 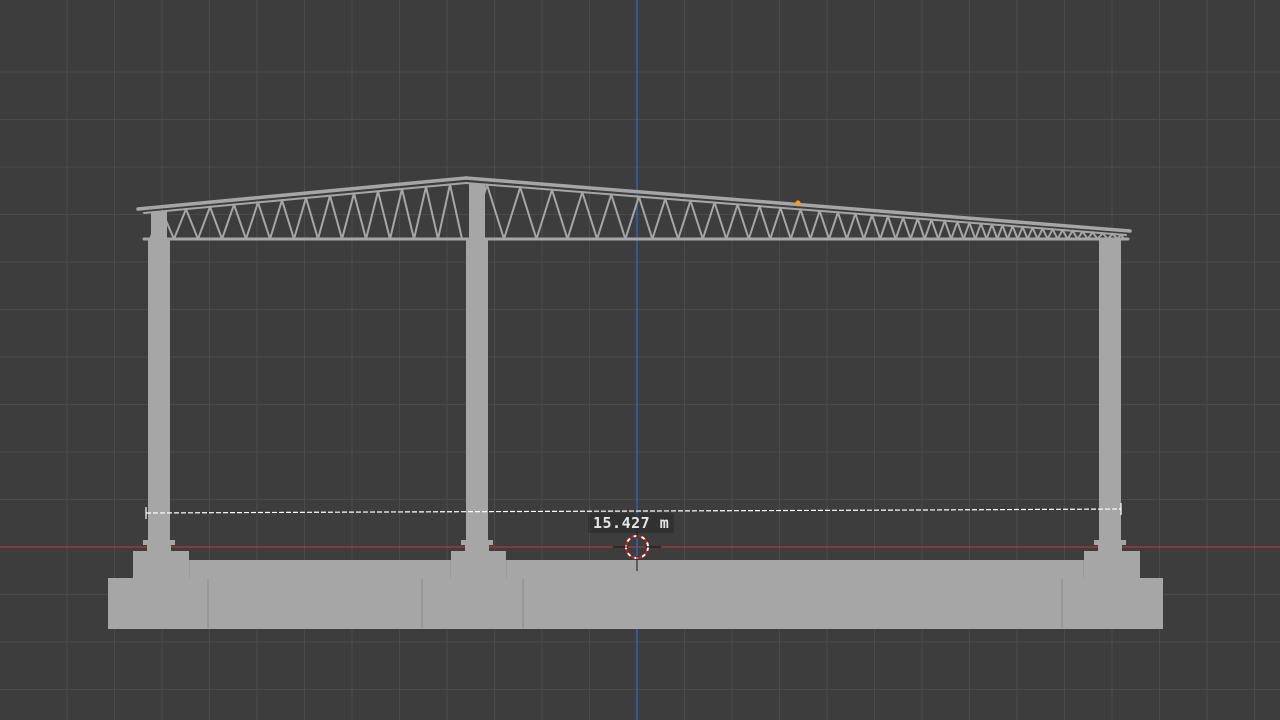 I want to click on column-footing-middle, so click(x=478, y=564).